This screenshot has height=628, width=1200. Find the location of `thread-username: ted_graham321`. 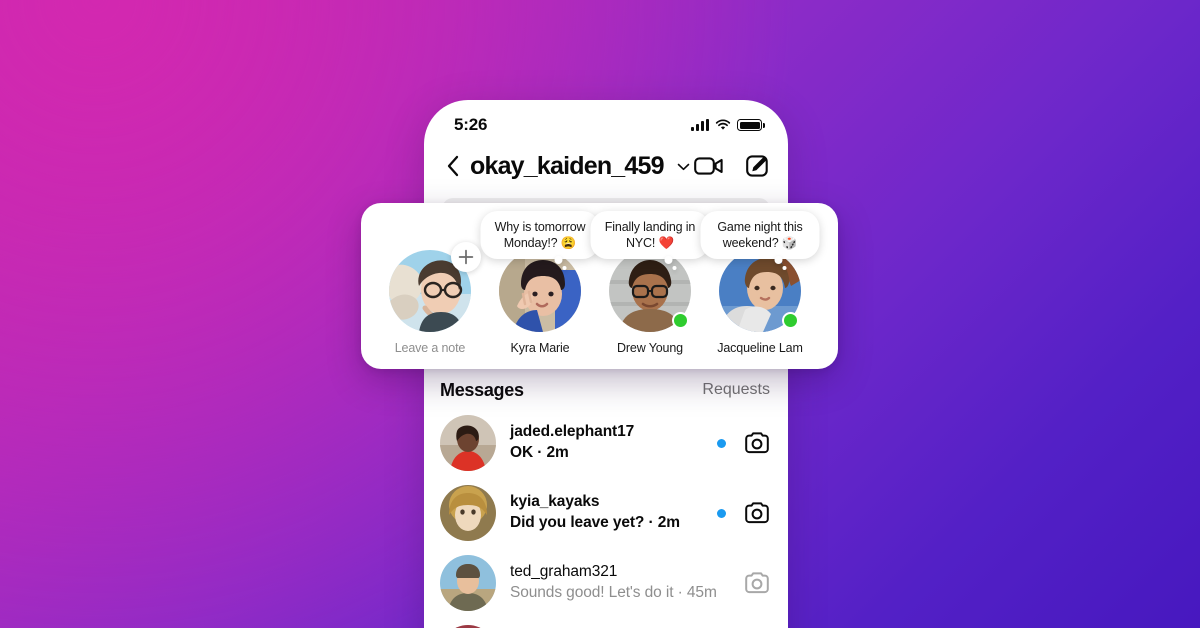

thread-username: ted_graham321 is located at coordinates (564, 572).